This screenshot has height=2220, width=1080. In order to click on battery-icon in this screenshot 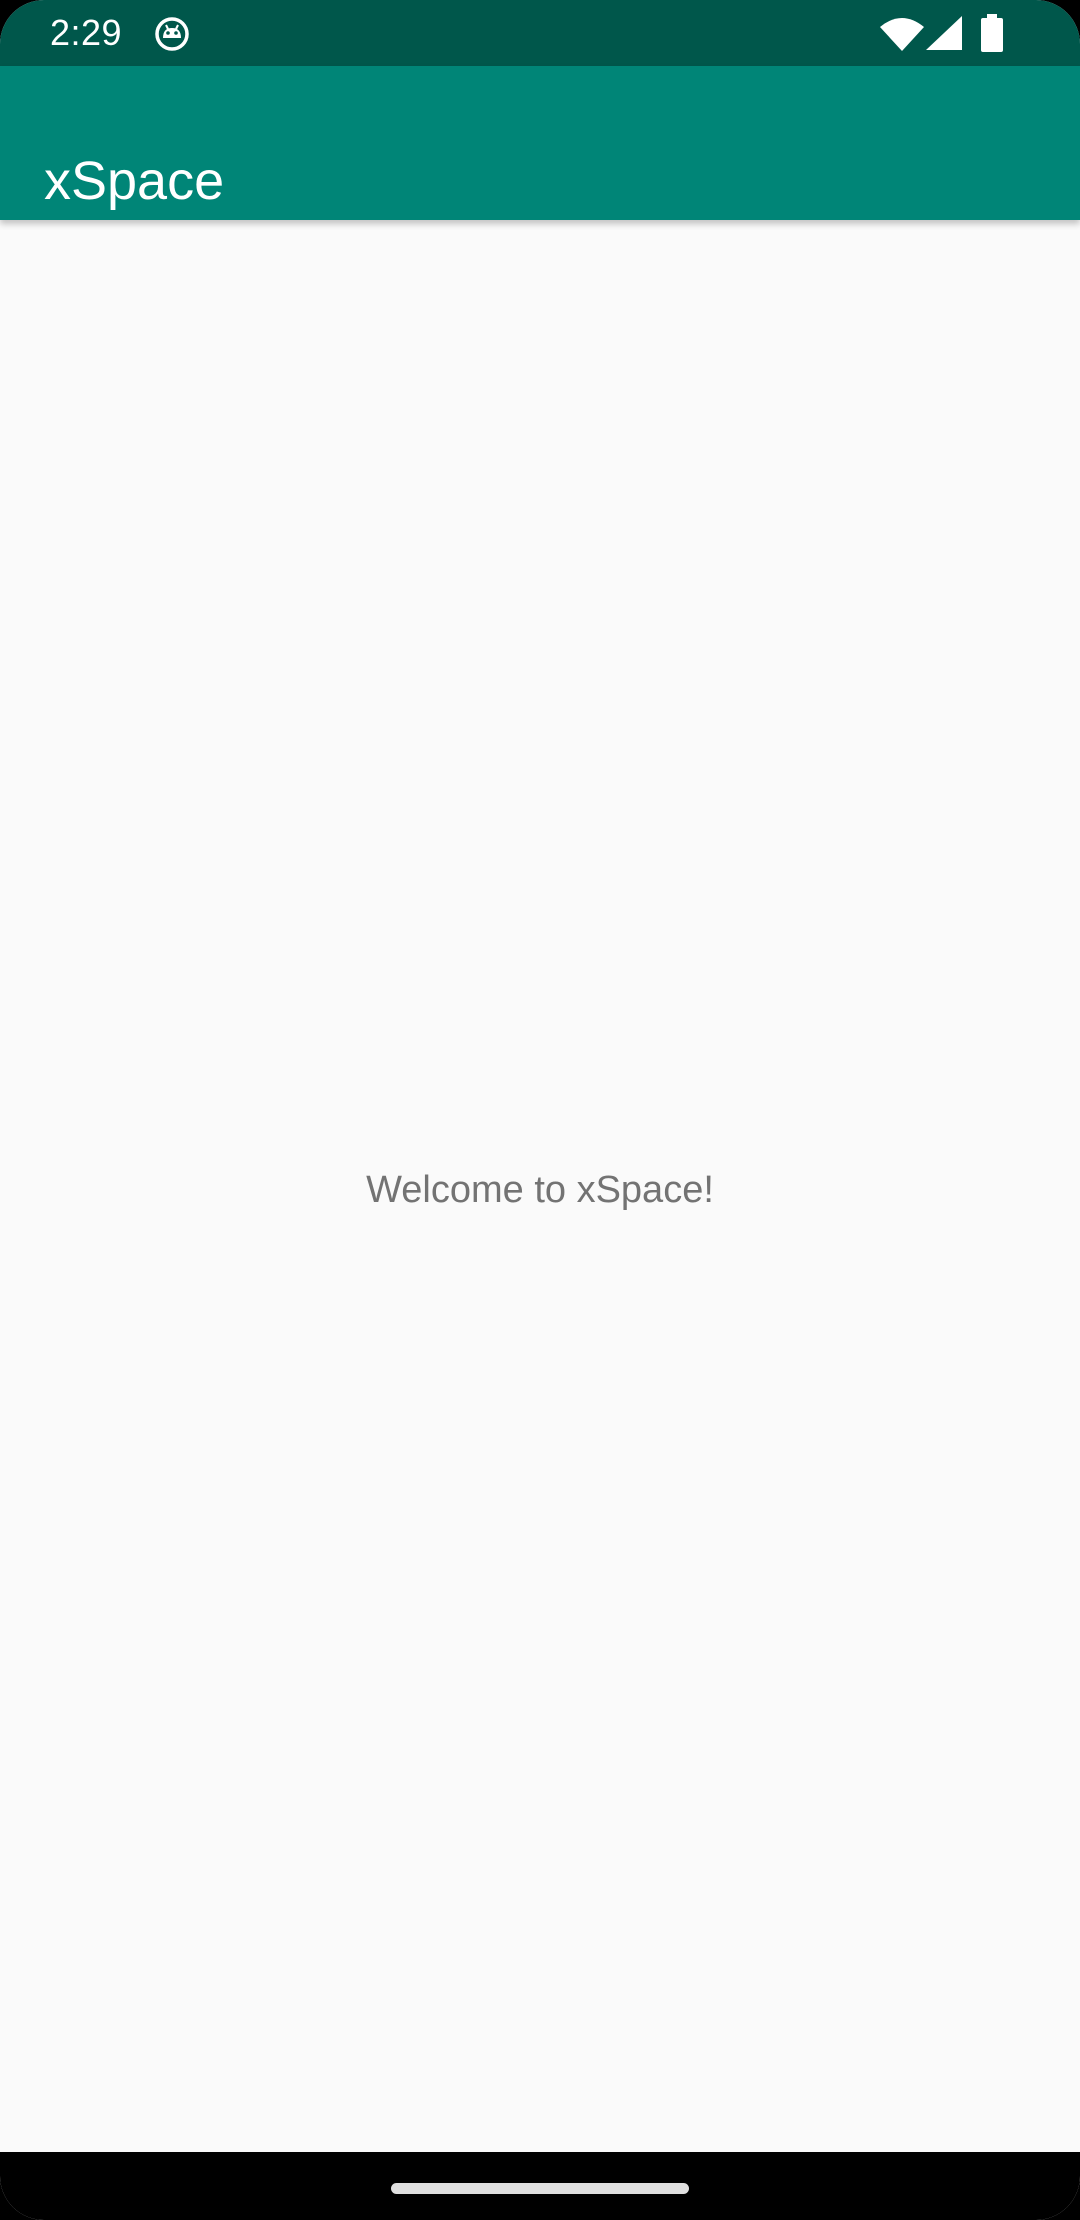, I will do `click(992, 33)`.